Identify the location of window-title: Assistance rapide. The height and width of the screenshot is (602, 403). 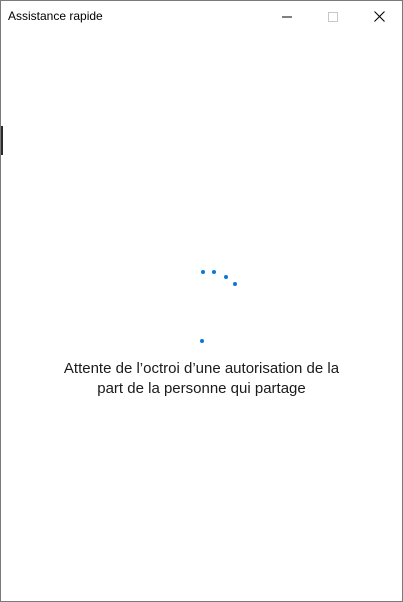
(55, 16).